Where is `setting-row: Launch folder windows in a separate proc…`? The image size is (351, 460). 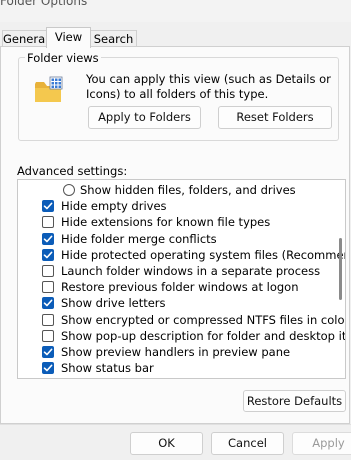 setting-row: Launch folder windows in a separate proc… is located at coordinates (173, 271).